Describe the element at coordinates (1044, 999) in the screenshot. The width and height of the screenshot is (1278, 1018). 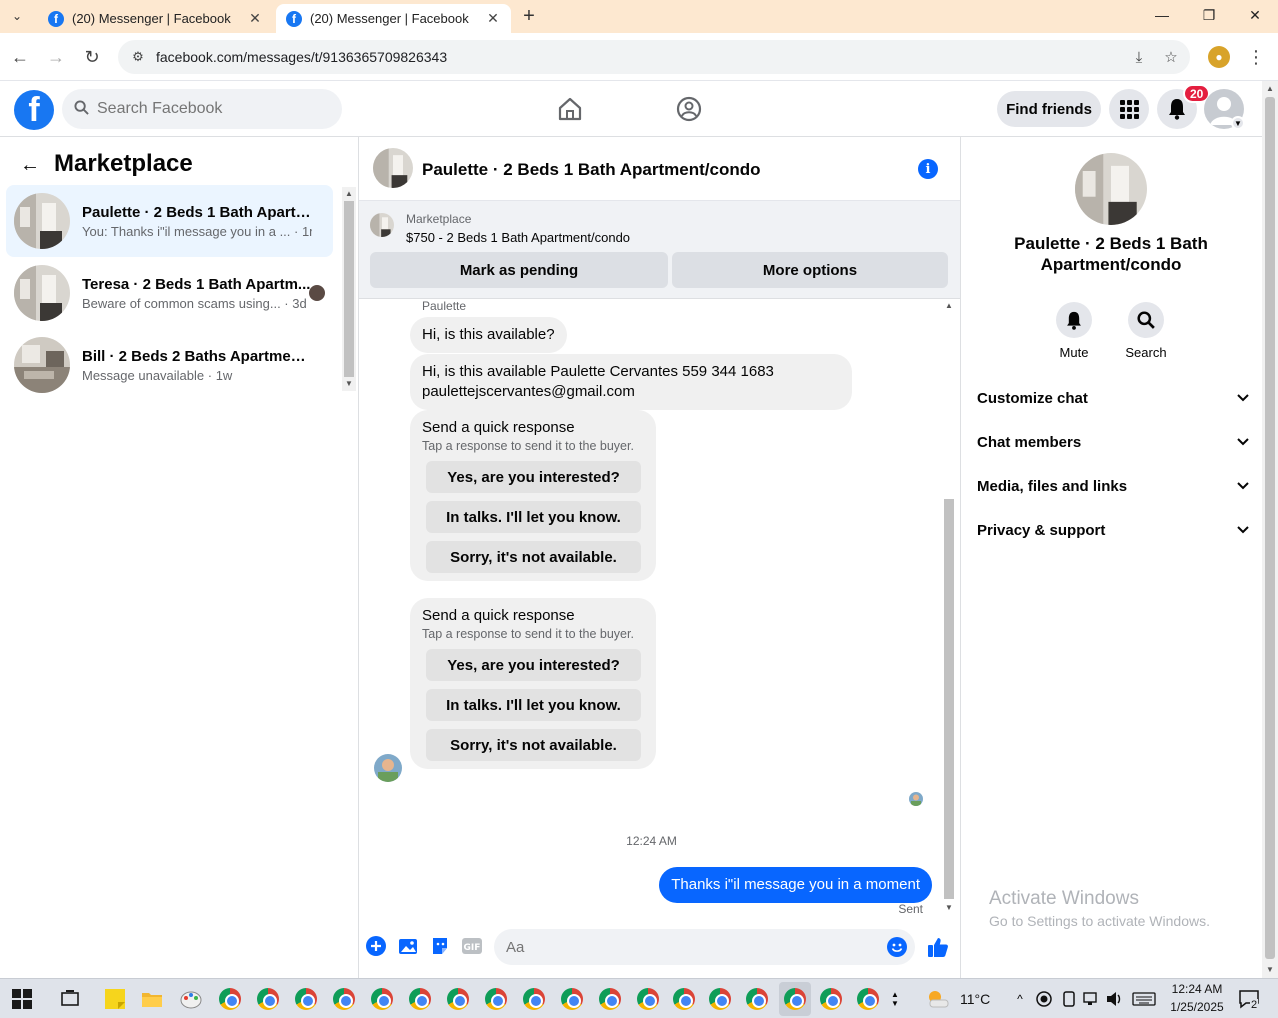
I see `record-icon` at that location.